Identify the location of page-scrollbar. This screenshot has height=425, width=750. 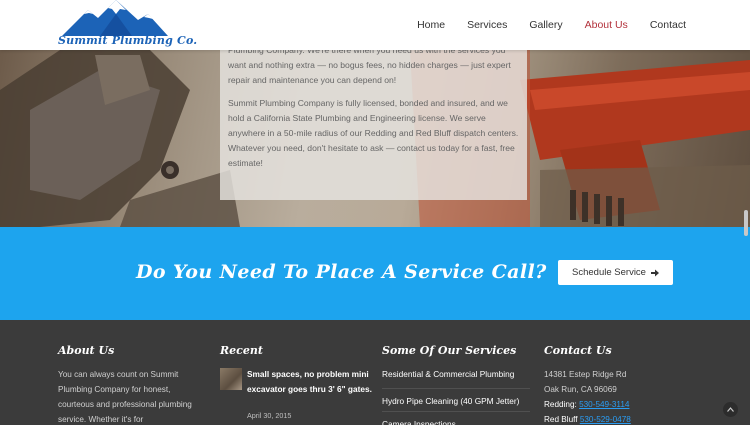
(746, 223).